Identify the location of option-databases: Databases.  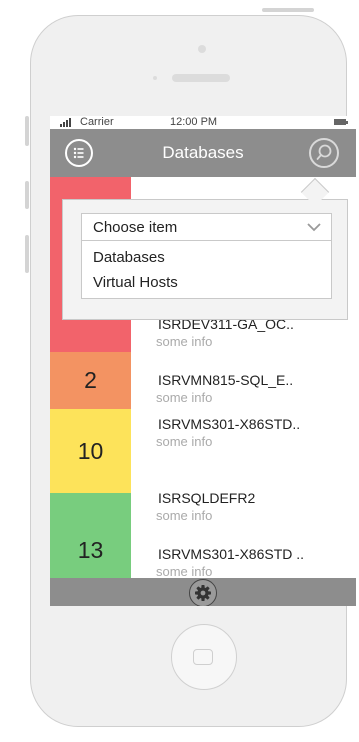
(129, 257).